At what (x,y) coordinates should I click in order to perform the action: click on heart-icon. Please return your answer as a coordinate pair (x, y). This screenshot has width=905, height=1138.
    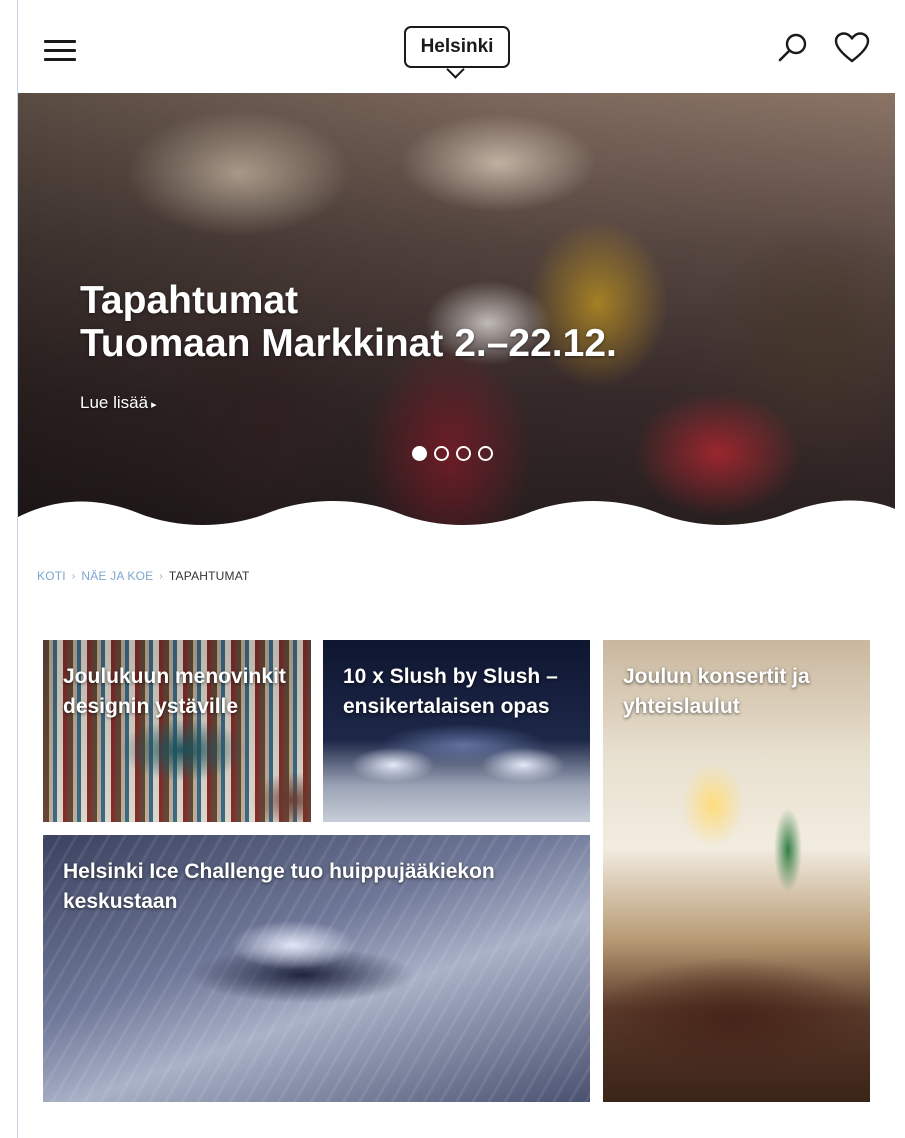
    Looking at the image, I should click on (852, 48).